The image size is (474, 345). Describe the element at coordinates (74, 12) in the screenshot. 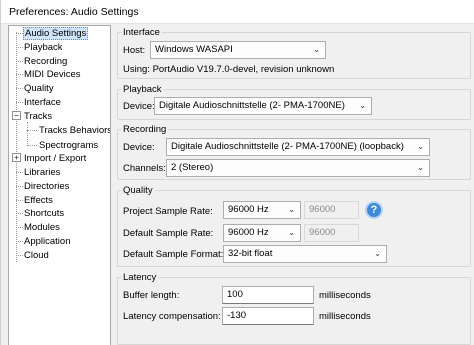

I see `window-title: Preferences: Audio Settings` at that location.